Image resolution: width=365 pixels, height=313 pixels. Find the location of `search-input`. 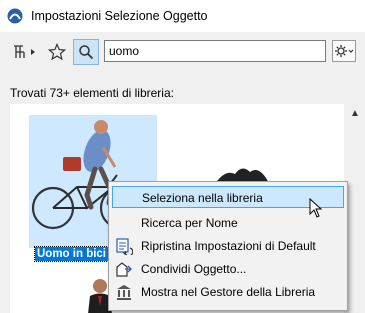

search-input is located at coordinates (215, 51).